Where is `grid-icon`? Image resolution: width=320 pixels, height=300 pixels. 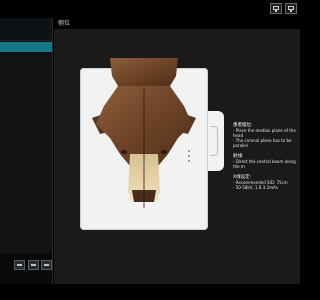 grid-icon is located at coordinates (33, 265).